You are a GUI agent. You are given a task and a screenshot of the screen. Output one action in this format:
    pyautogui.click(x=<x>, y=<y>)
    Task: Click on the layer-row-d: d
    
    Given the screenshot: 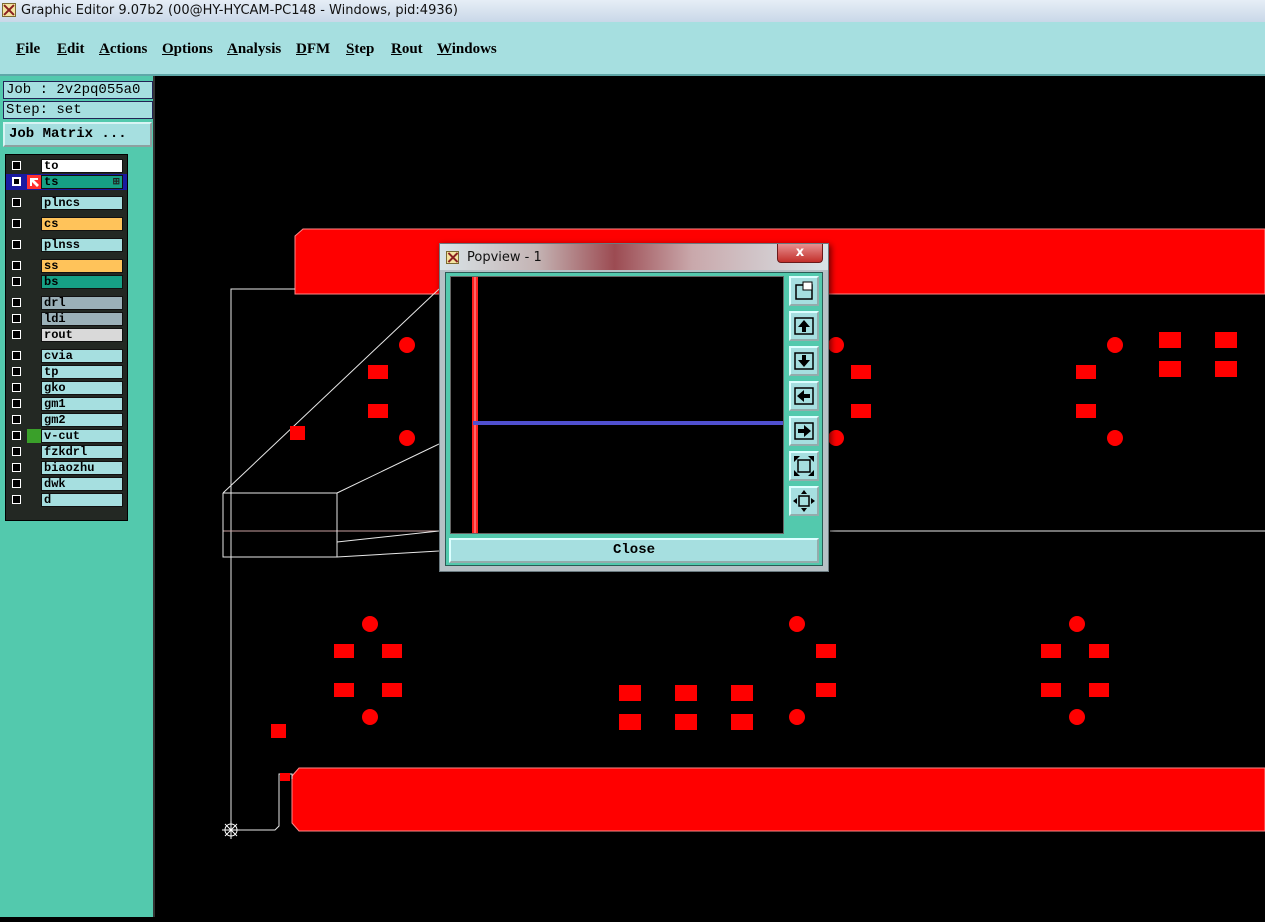 What is the action you would take?
    pyautogui.click(x=66, y=500)
    